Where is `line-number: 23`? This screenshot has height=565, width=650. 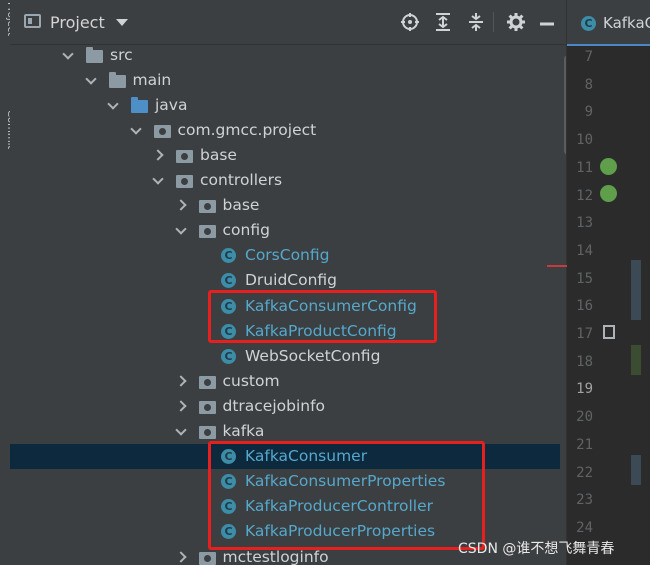 line-number: 23 is located at coordinates (584, 500).